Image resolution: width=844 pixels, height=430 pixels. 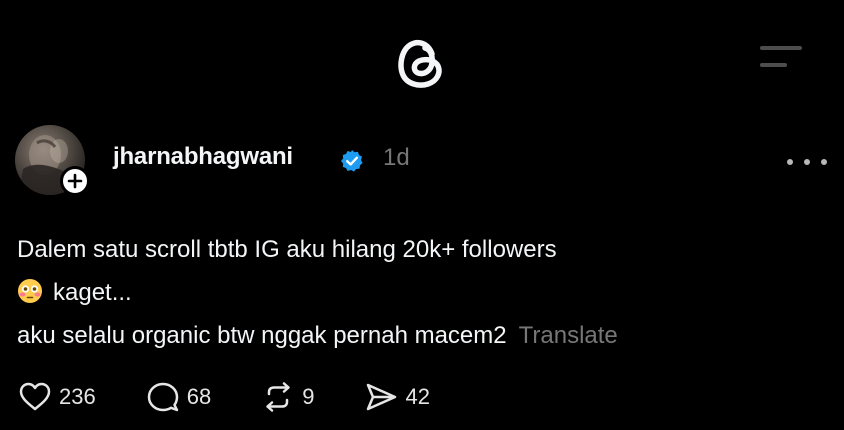 I want to click on comment-count: 68, so click(x=199, y=396).